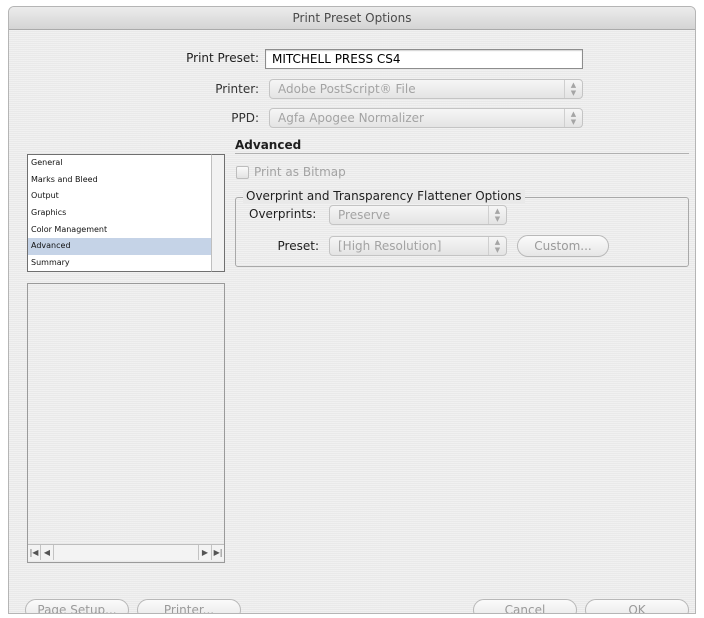 Image resolution: width=704 pixels, height=618 pixels. What do you see at coordinates (204, 552) in the screenshot?
I see `right-arrow-icon: ▶` at bounding box center [204, 552].